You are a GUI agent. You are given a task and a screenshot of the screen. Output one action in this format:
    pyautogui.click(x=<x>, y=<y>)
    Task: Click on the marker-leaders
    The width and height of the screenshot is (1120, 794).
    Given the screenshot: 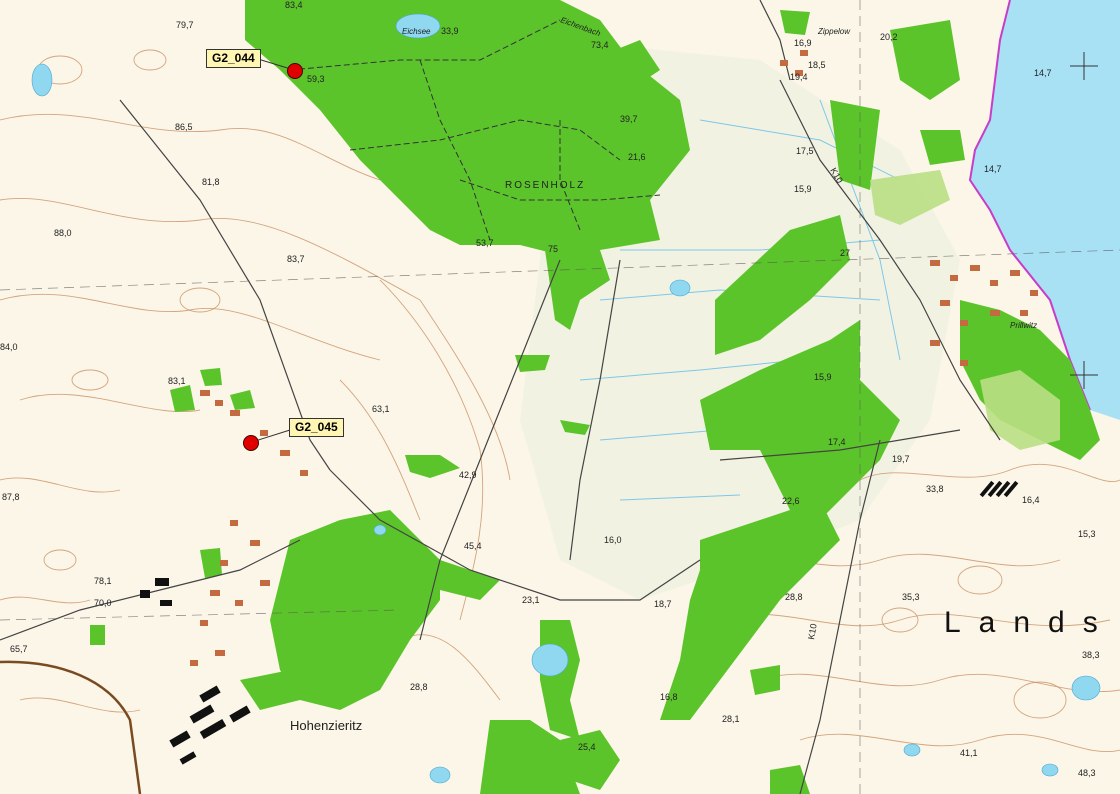 What is the action you would take?
    pyautogui.click(x=273, y=250)
    